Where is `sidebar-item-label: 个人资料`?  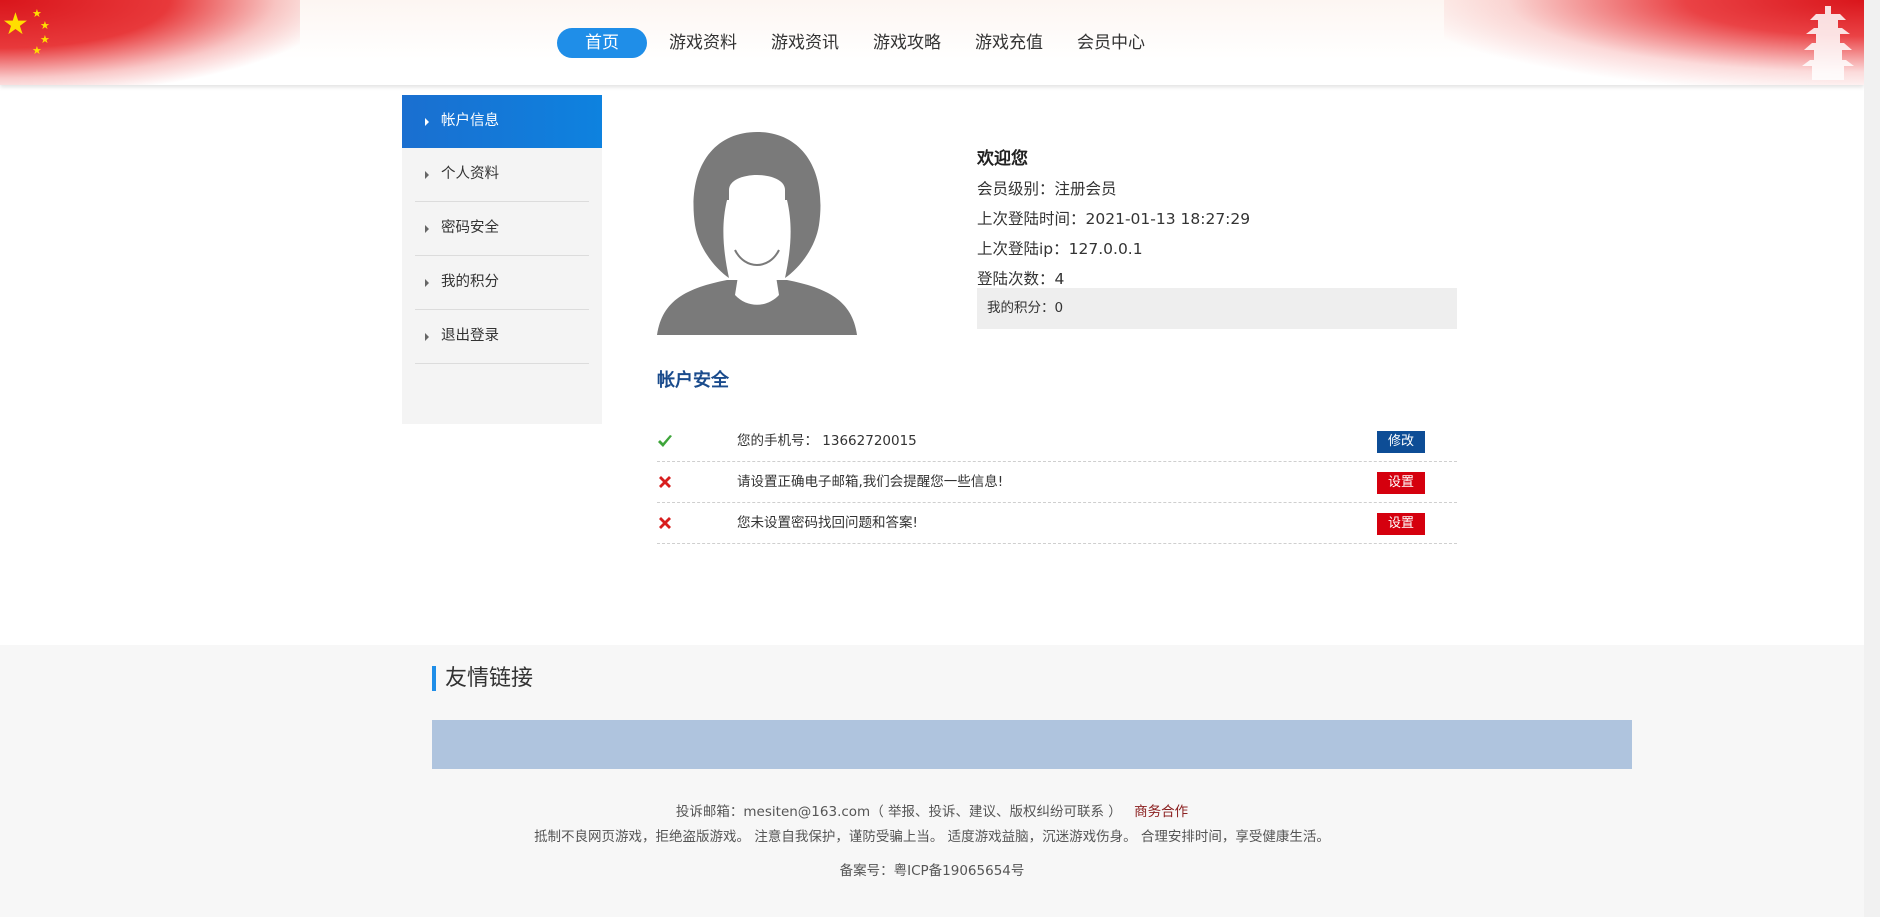 sidebar-item-label: 个人资料 is located at coordinates (470, 174).